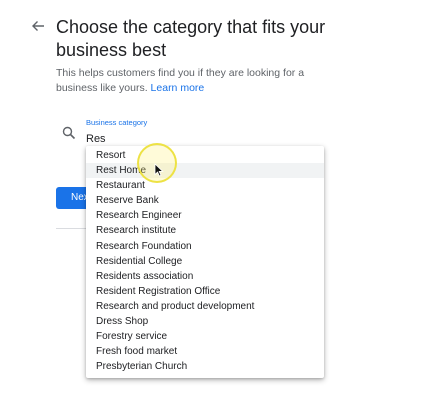 This screenshot has height=400, width=430. What do you see at coordinates (178, 88) in the screenshot?
I see `learn-more-link: Learn more` at bounding box center [178, 88].